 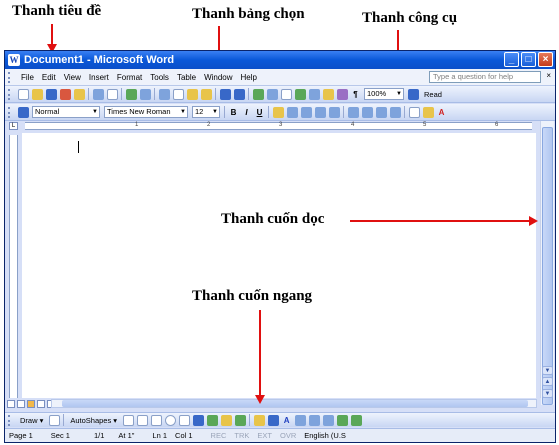 I want to click on menu-edit: Edit, so click(x=49, y=77).